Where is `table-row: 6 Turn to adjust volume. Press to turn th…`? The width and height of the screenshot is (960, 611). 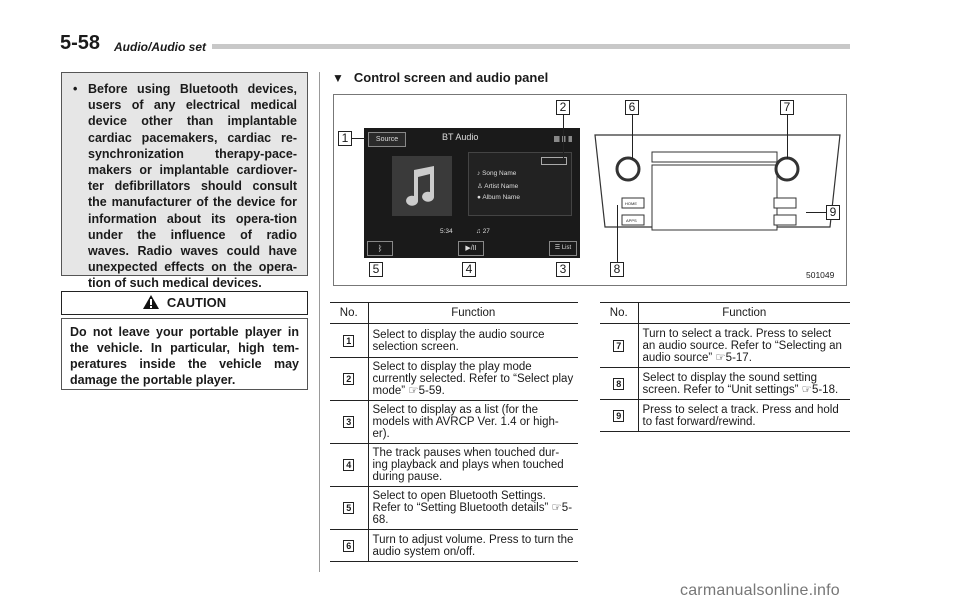
table-row: 6 Turn to adjust volume. Press to turn th… is located at coordinates (454, 545).